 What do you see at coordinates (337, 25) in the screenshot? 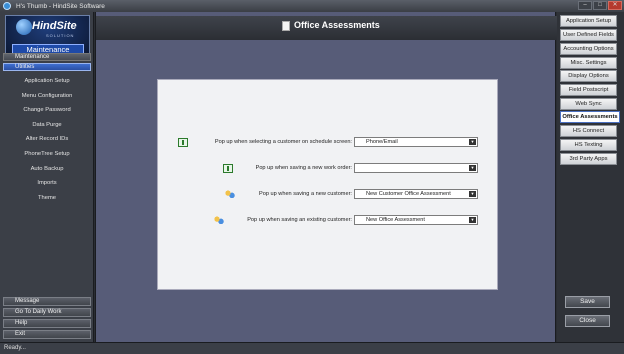
I see `page-title: Office Assessments` at bounding box center [337, 25].